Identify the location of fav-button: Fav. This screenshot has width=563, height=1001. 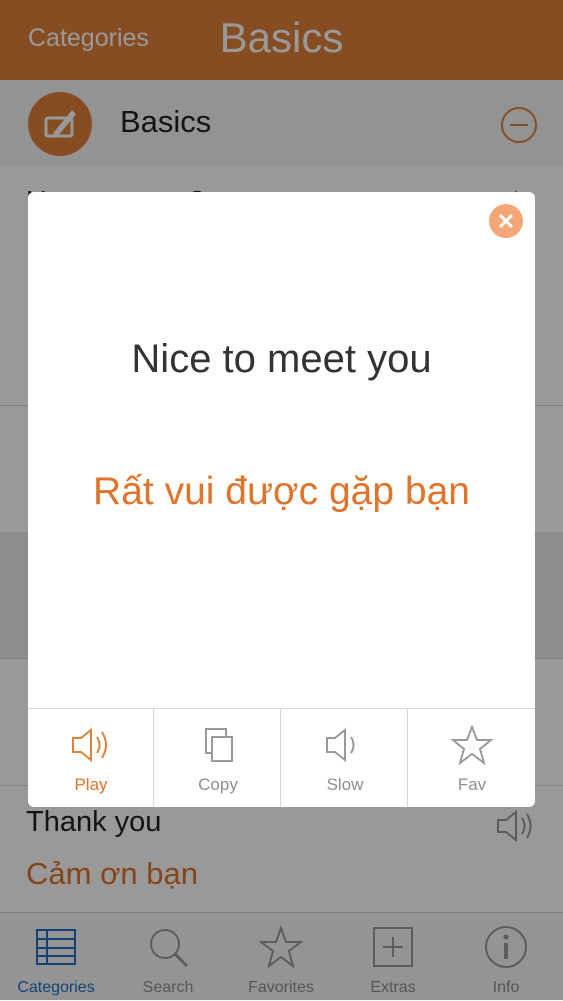
(472, 758).